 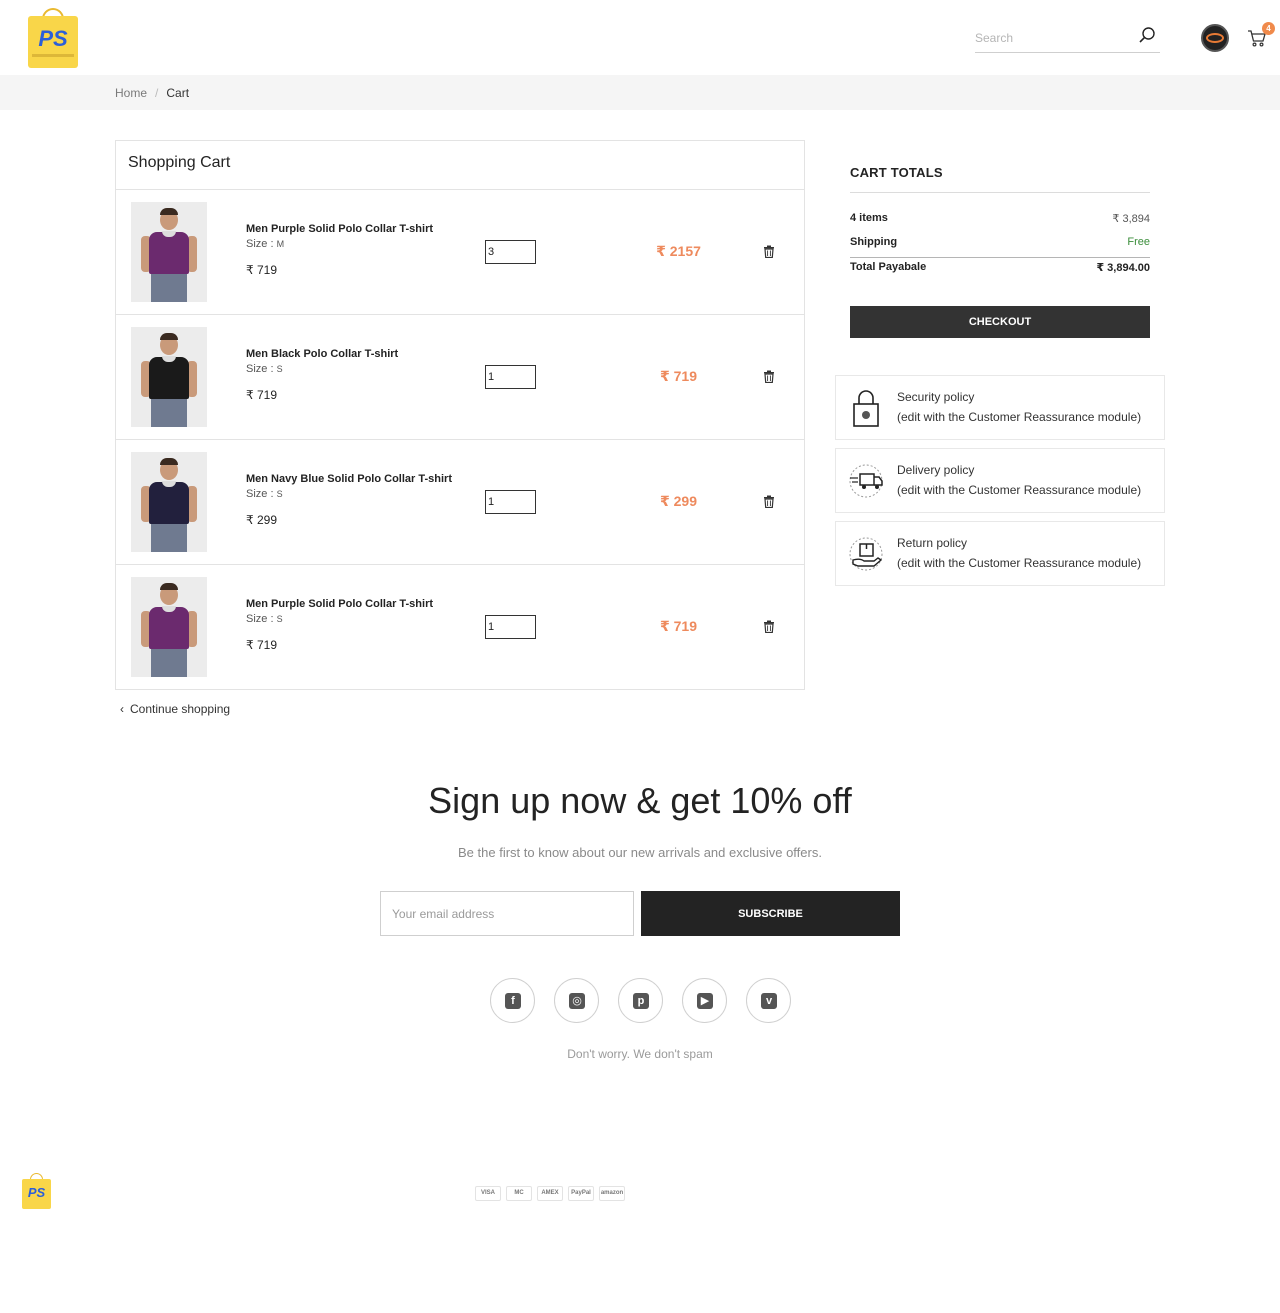 What do you see at coordinates (866, 408) in the screenshot?
I see `lock-icon` at bounding box center [866, 408].